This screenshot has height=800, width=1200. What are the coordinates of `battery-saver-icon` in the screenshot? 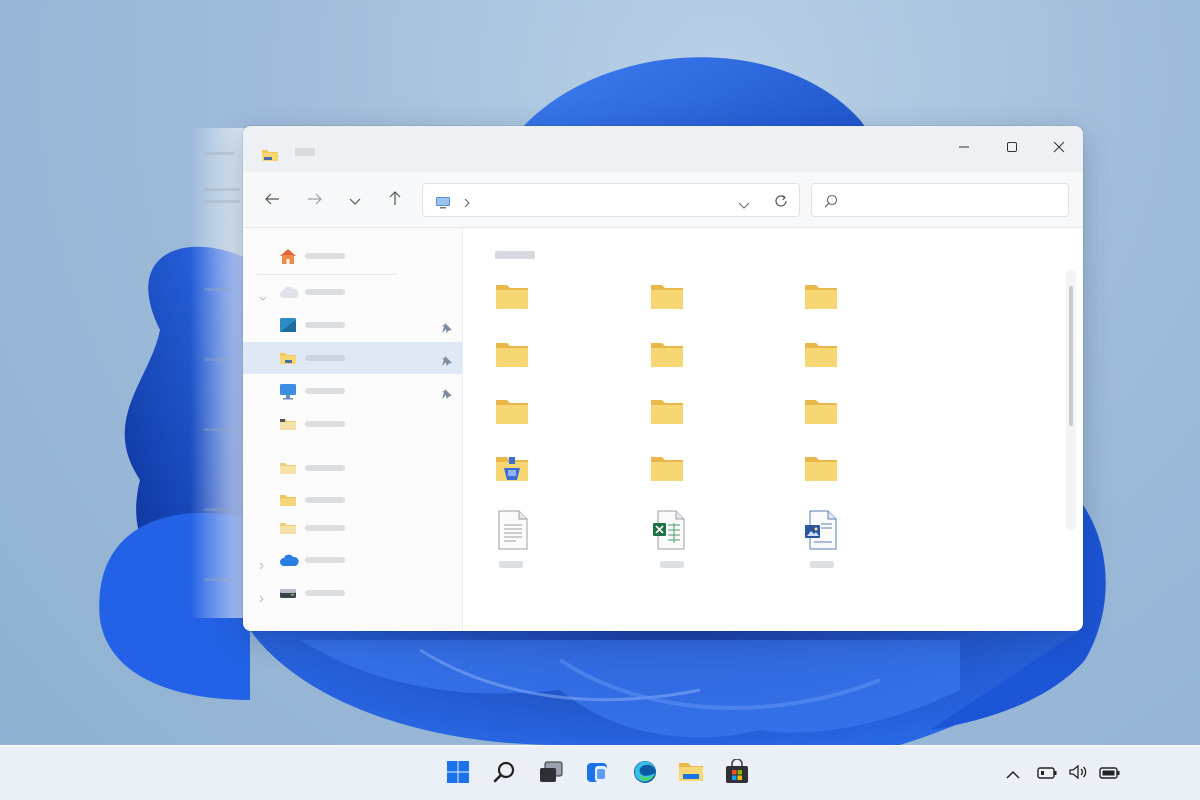 It's located at (1047, 774).